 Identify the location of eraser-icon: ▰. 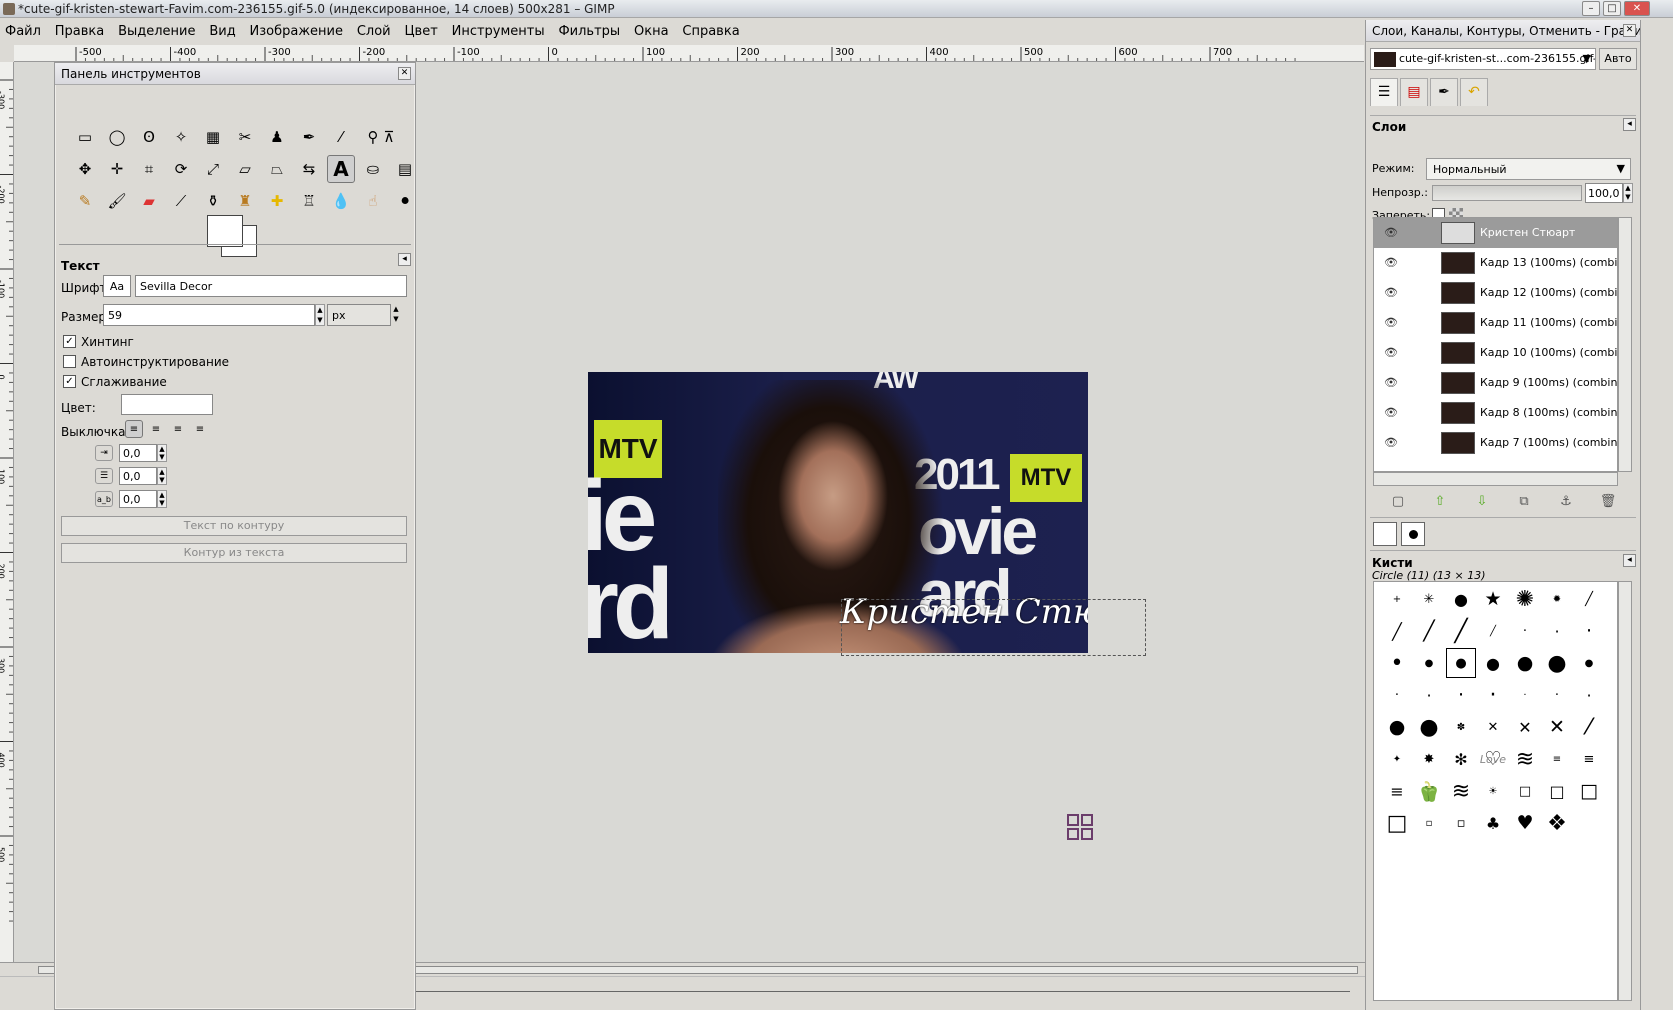
(149, 201).